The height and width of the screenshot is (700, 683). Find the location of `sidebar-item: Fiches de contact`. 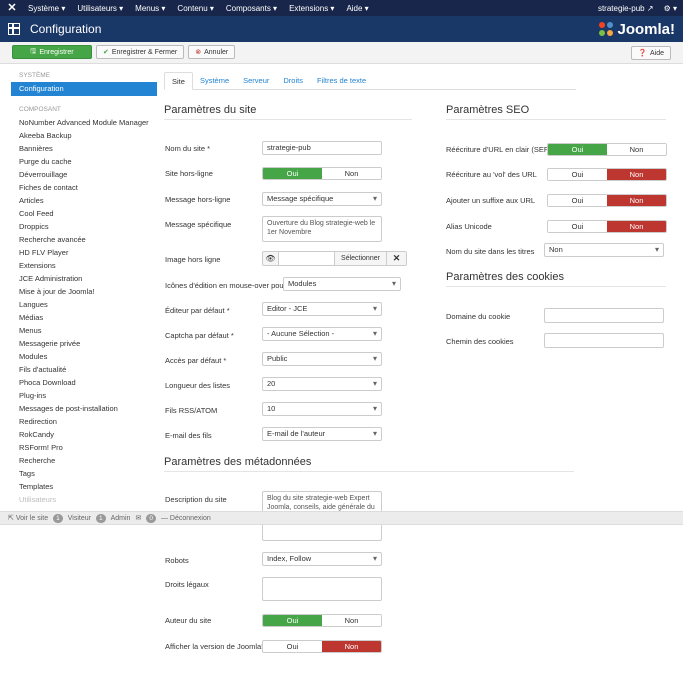

sidebar-item: Fiches de contact is located at coordinates (84, 187).